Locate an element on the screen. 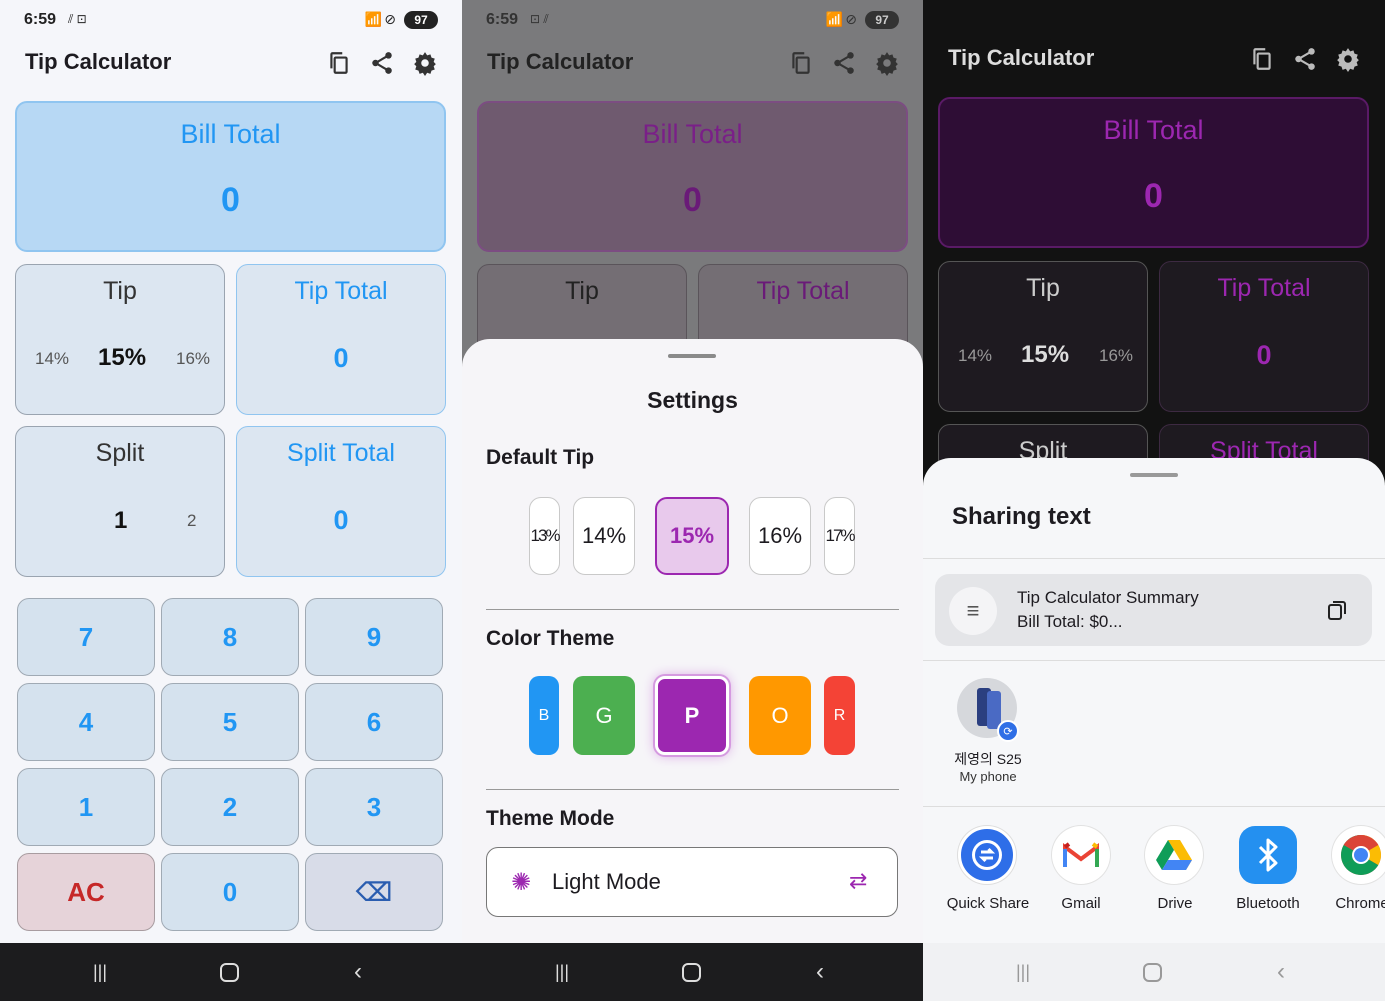 The width and height of the screenshot is (1385, 1001). color-option-blue: B is located at coordinates (544, 715).